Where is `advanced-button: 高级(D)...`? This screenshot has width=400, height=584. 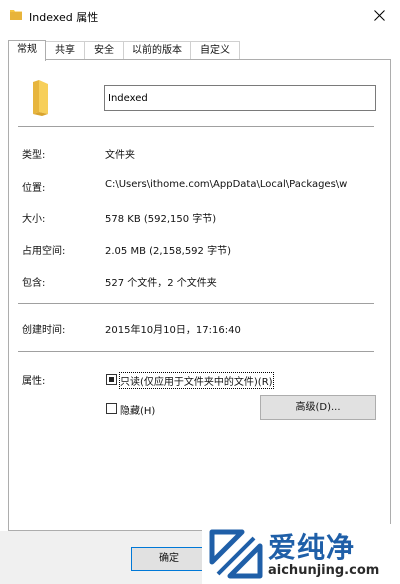 advanced-button: 高级(D)... is located at coordinates (318, 407).